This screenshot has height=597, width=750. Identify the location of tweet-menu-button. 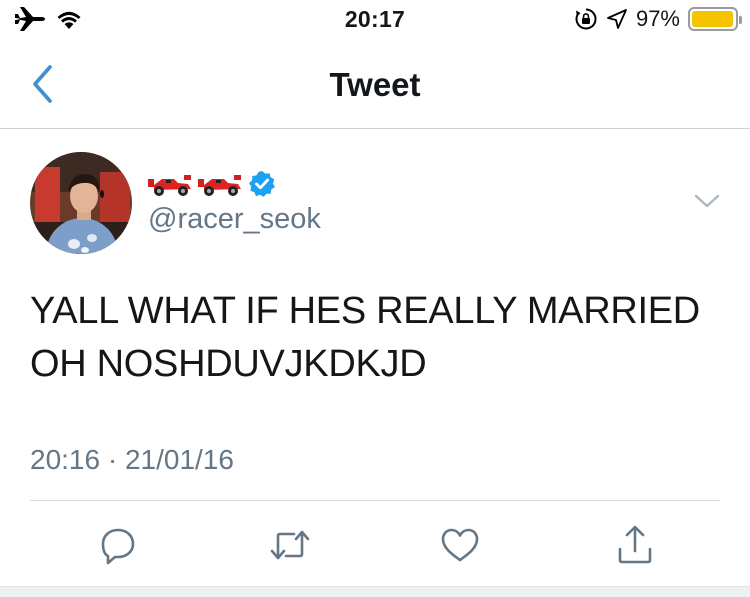
(707, 203).